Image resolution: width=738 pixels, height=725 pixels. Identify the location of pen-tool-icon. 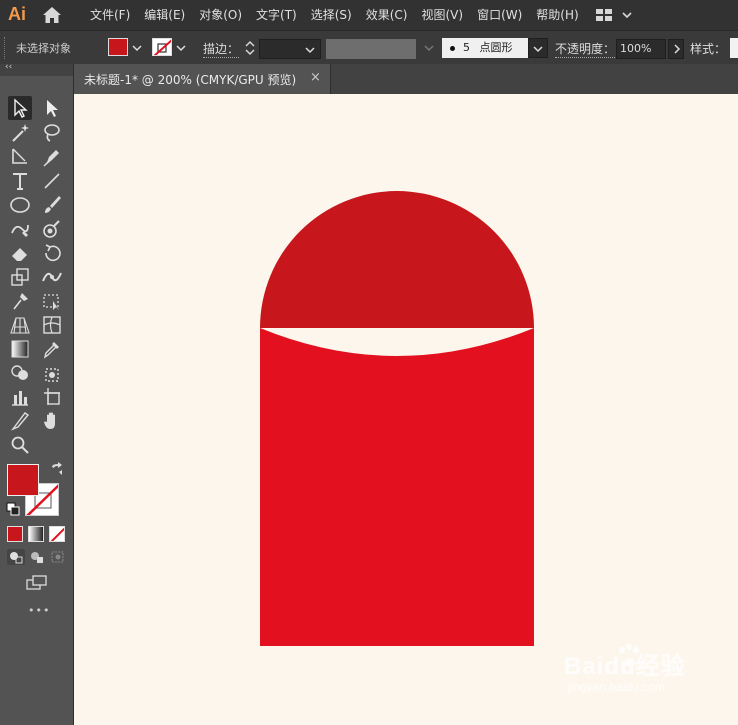
(52, 157).